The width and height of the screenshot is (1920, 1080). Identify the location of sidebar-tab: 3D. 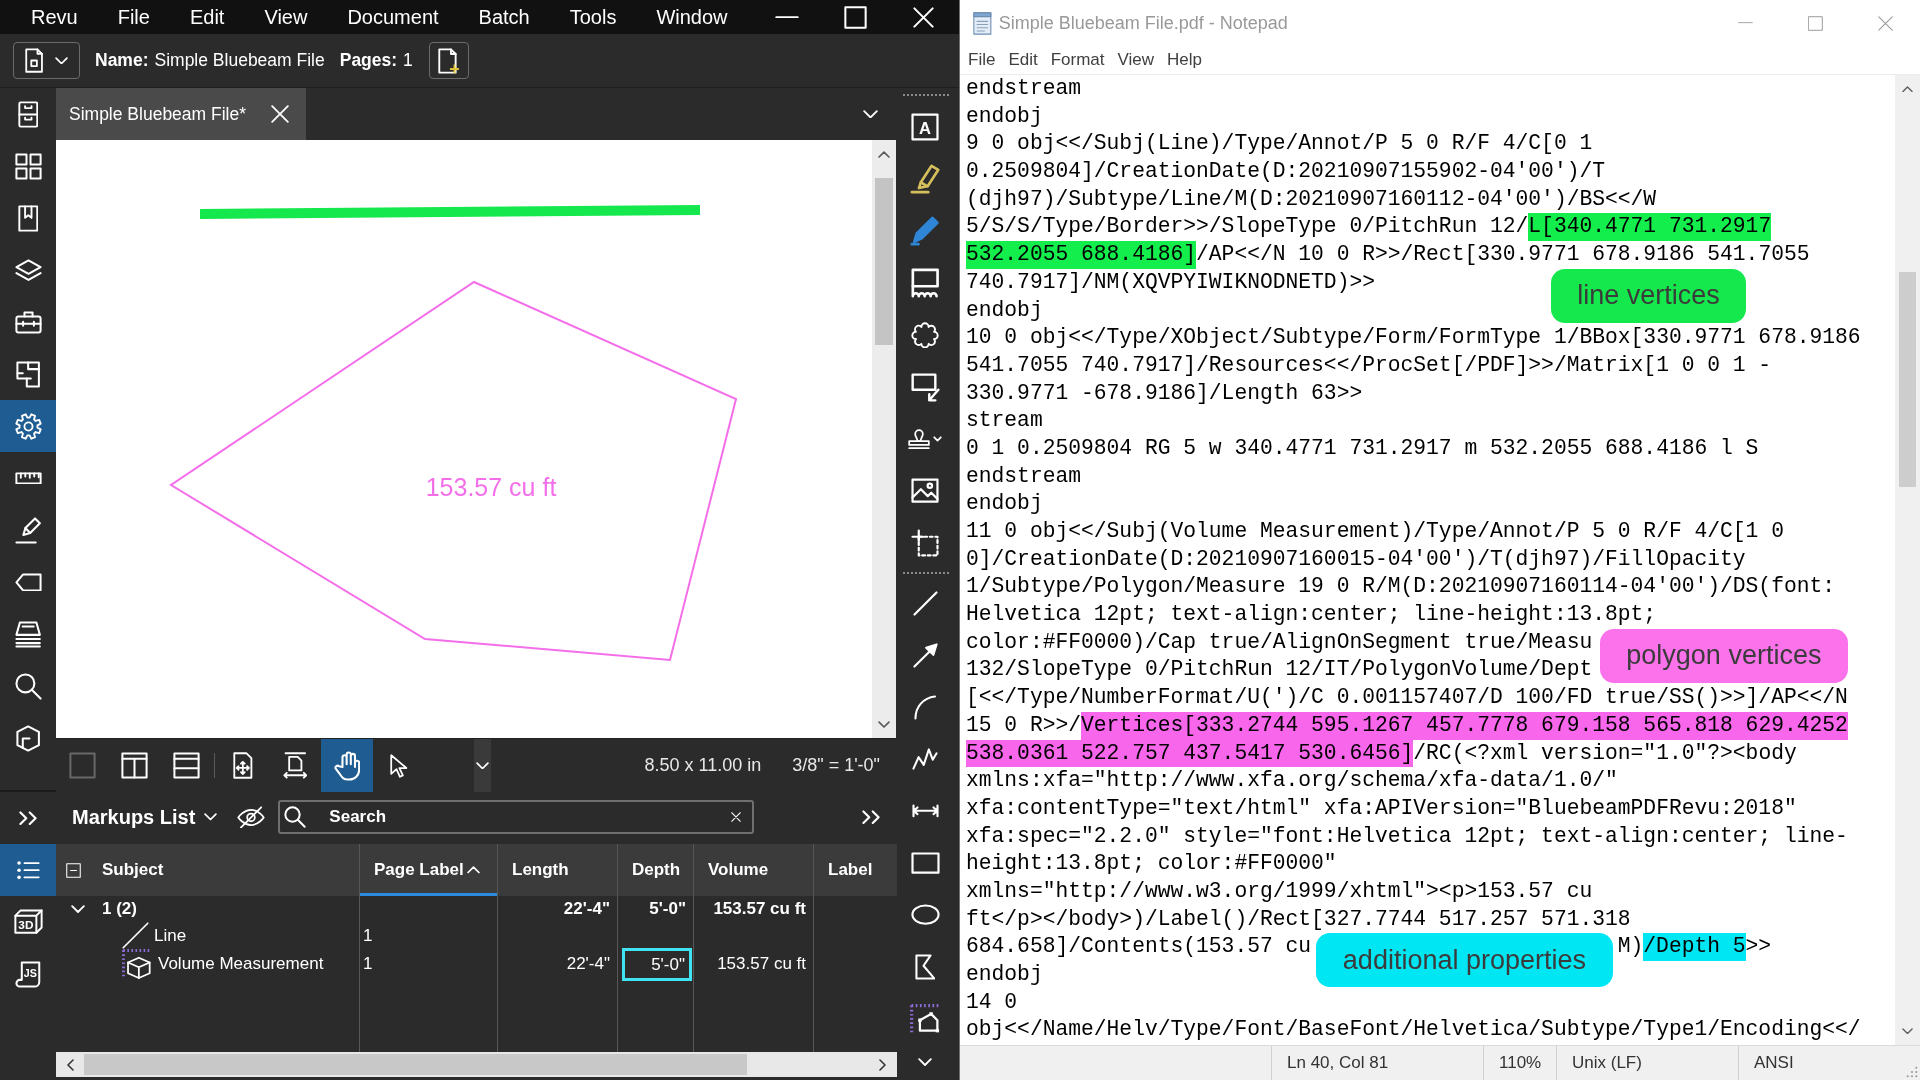
(28, 922).